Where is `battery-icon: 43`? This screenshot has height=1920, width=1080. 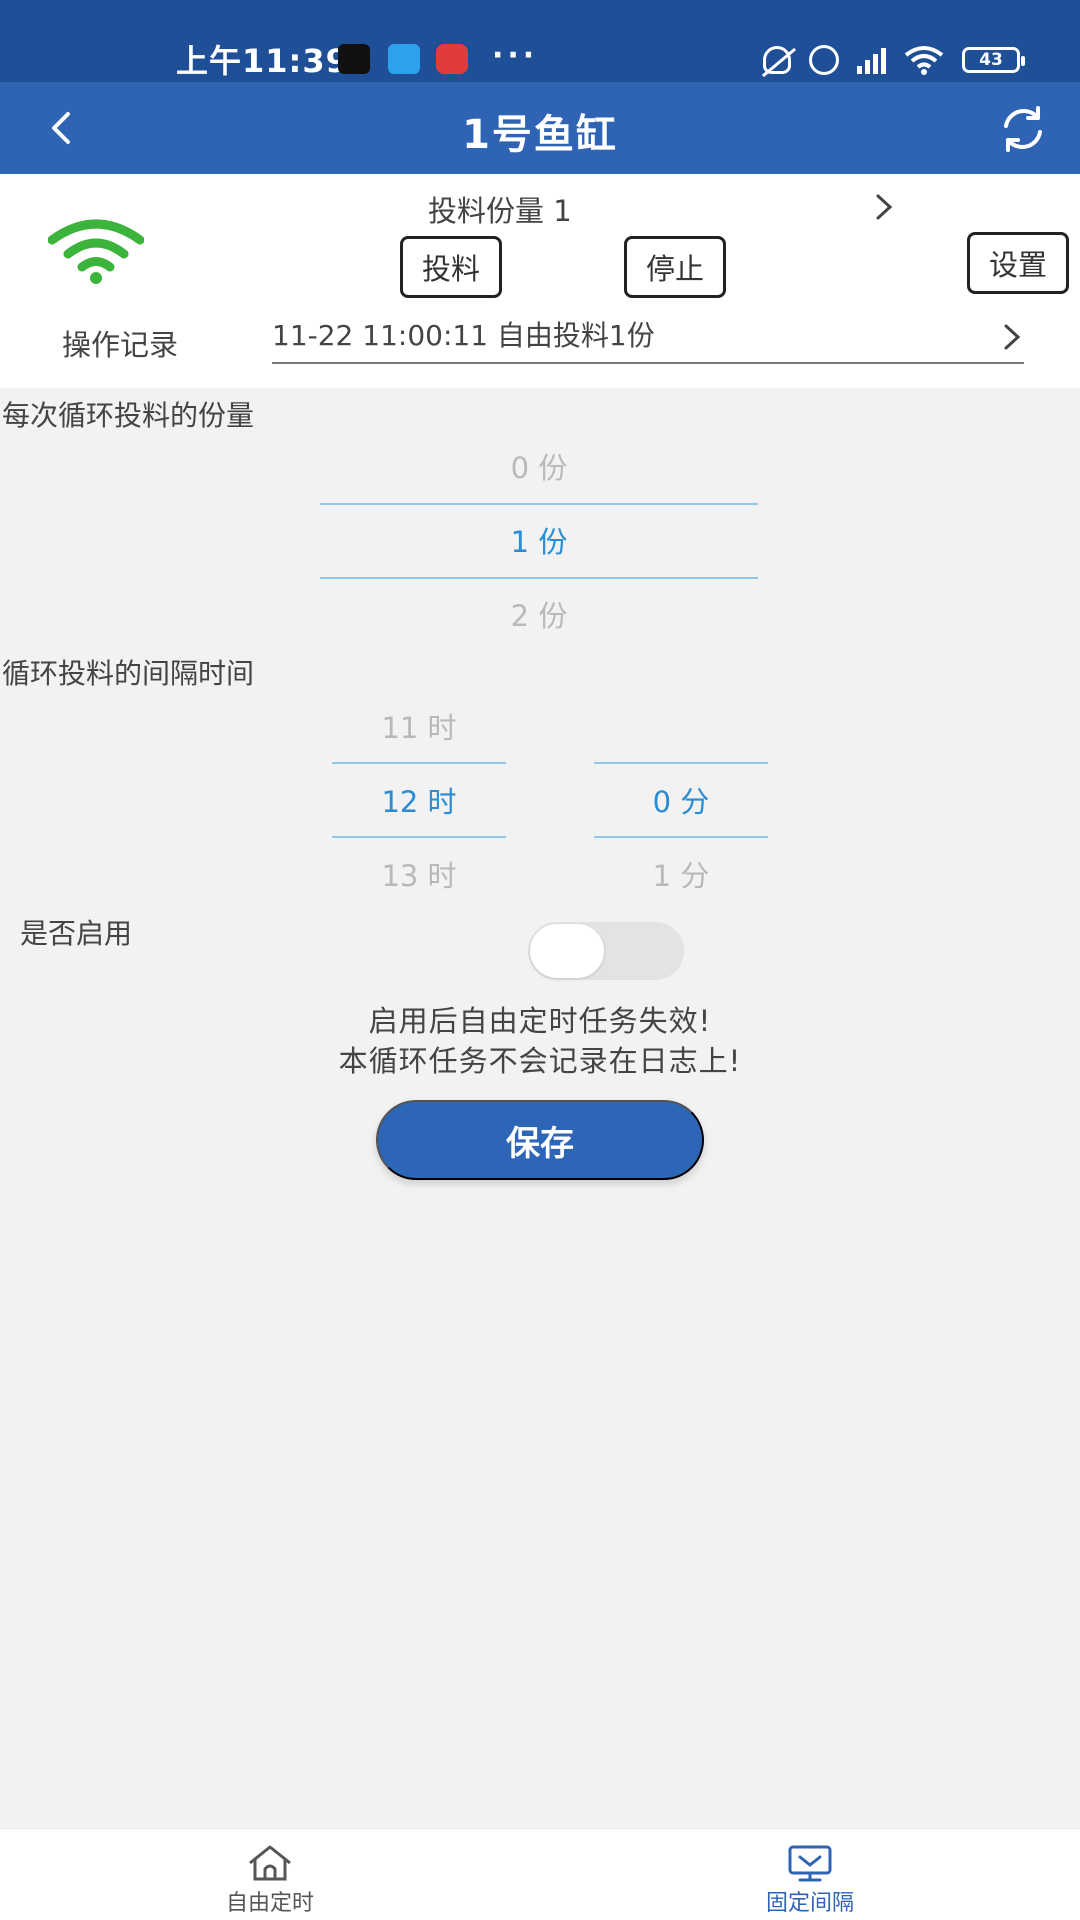
battery-icon: 43 is located at coordinates (993, 60).